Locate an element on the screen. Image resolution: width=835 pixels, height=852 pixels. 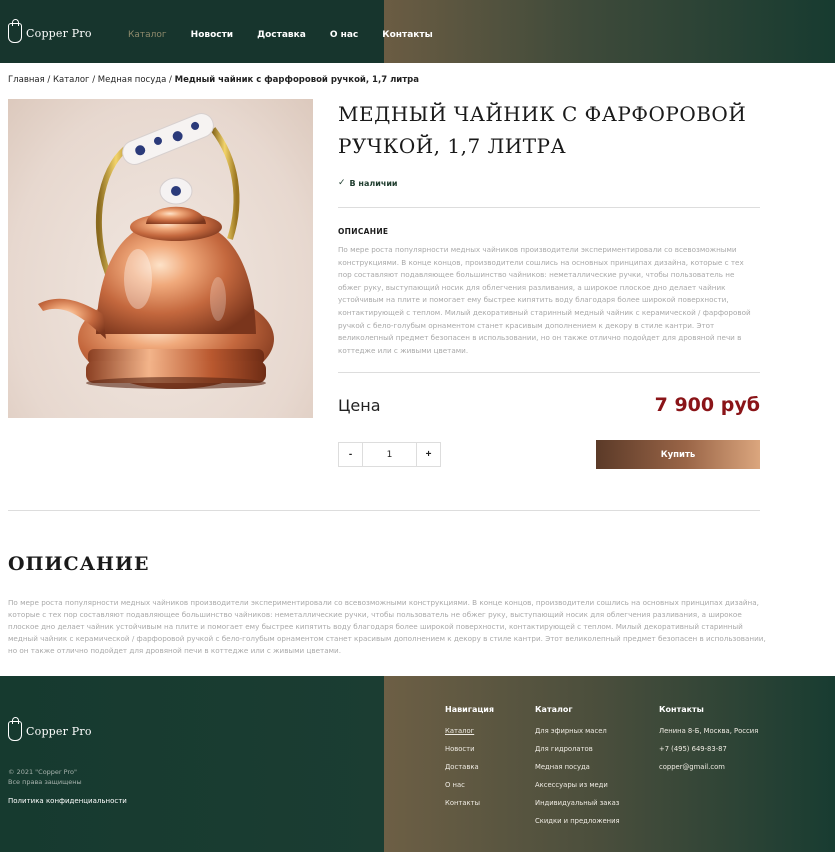
copyright: © 2021 "Copper Pro" Все права защищены is located at coordinates (45, 777).